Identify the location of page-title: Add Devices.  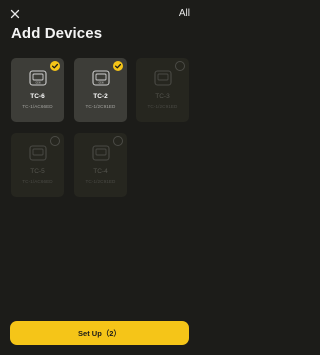
(57, 33).